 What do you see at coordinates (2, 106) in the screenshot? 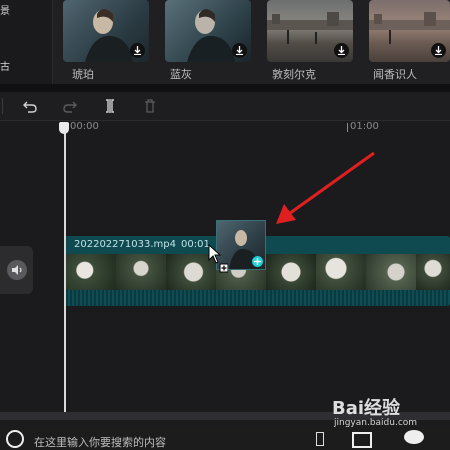
I see `toolbar-divider` at bounding box center [2, 106].